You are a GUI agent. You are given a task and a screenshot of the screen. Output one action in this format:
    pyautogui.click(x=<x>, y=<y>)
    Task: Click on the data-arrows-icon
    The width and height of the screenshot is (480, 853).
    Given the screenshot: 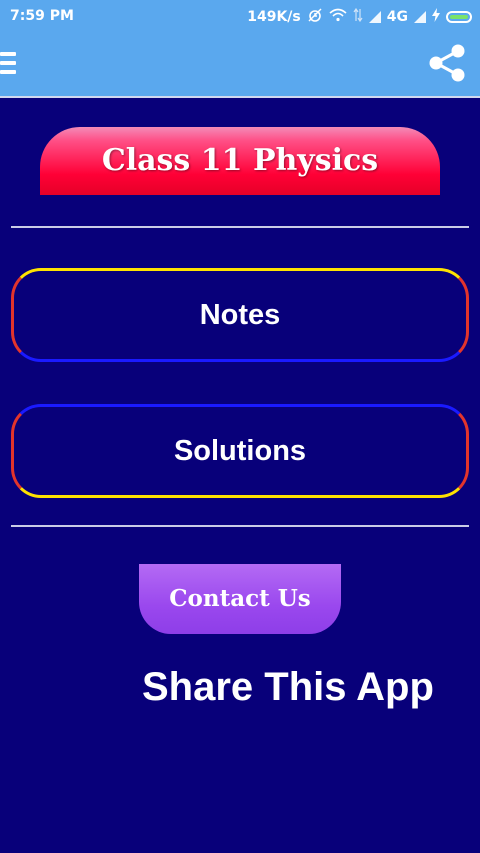 What is the action you would take?
    pyautogui.click(x=358, y=16)
    